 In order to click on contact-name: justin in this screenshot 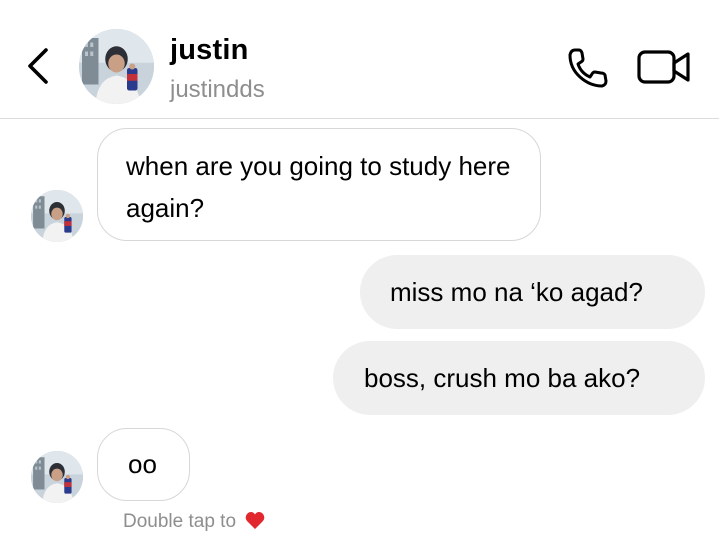, I will do `click(209, 50)`.